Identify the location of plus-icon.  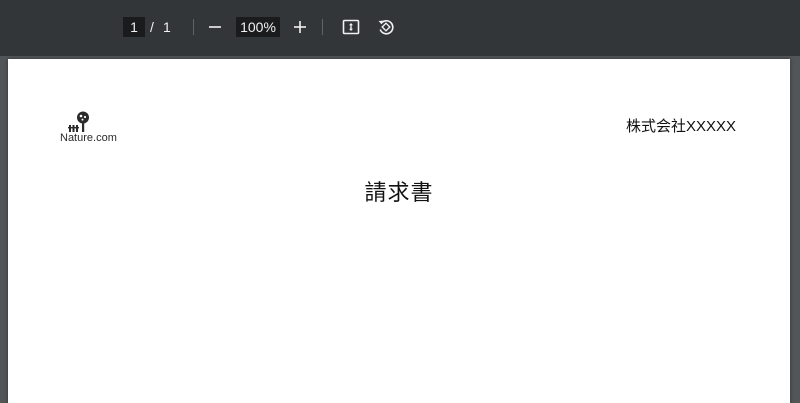
(300, 27).